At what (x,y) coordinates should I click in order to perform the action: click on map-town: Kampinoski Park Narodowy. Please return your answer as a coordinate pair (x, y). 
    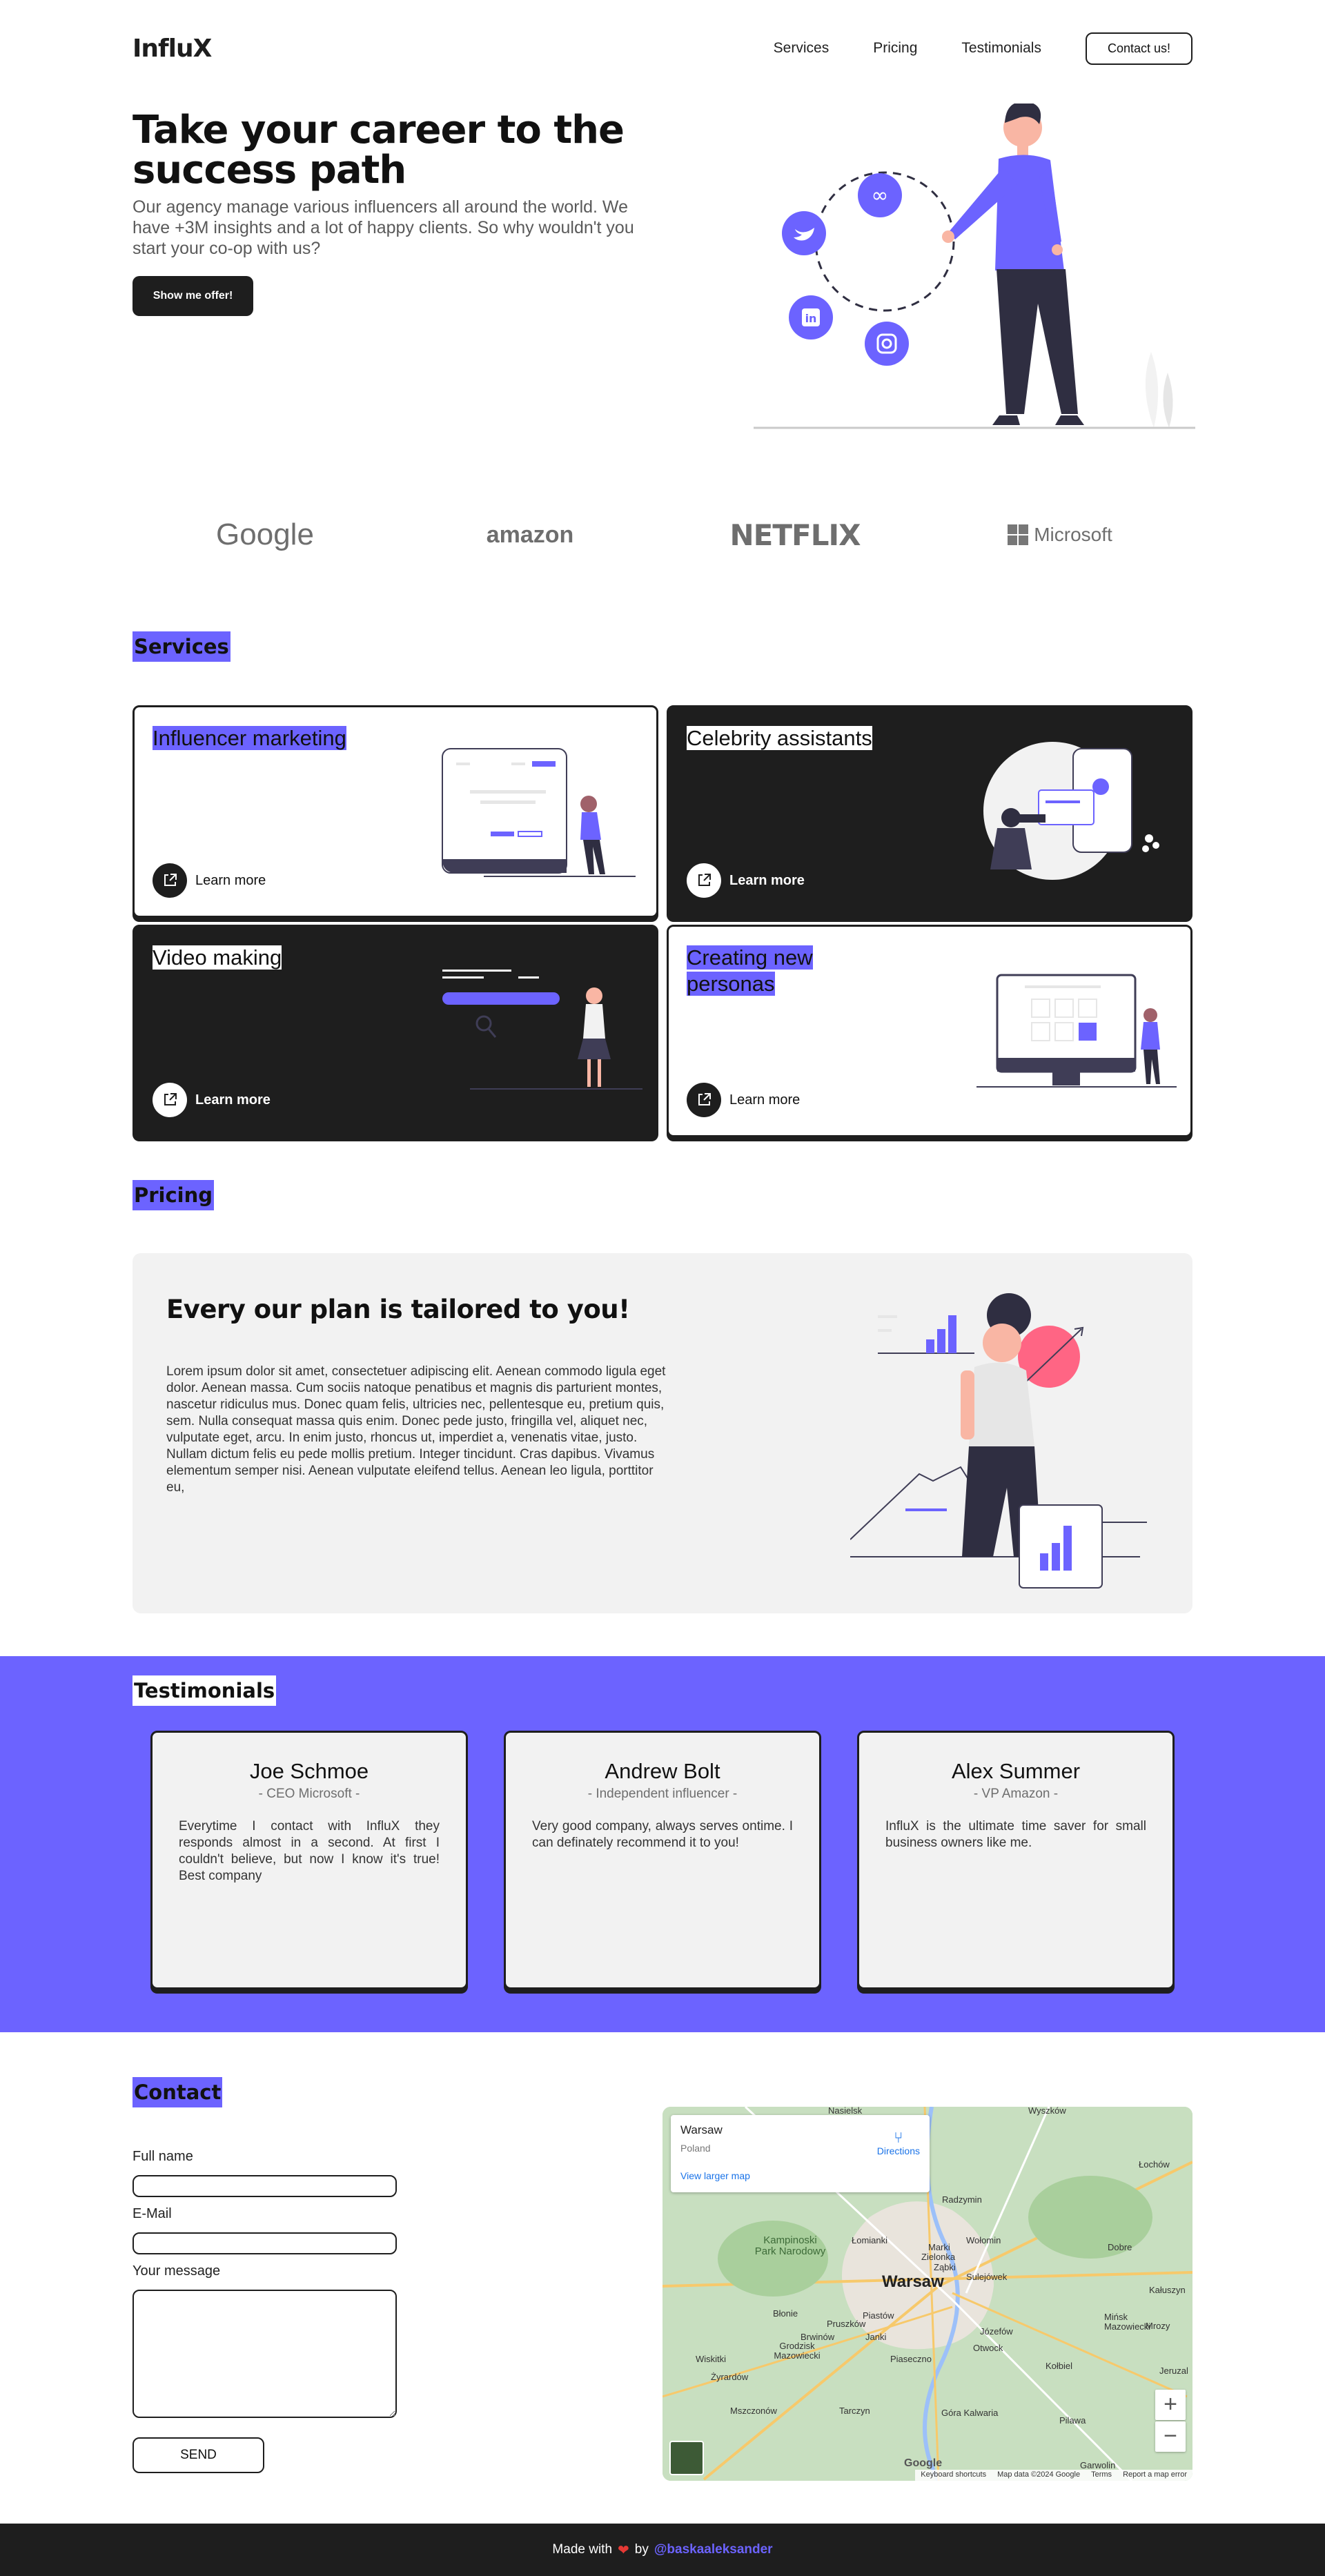
    Looking at the image, I should click on (790, 2245).